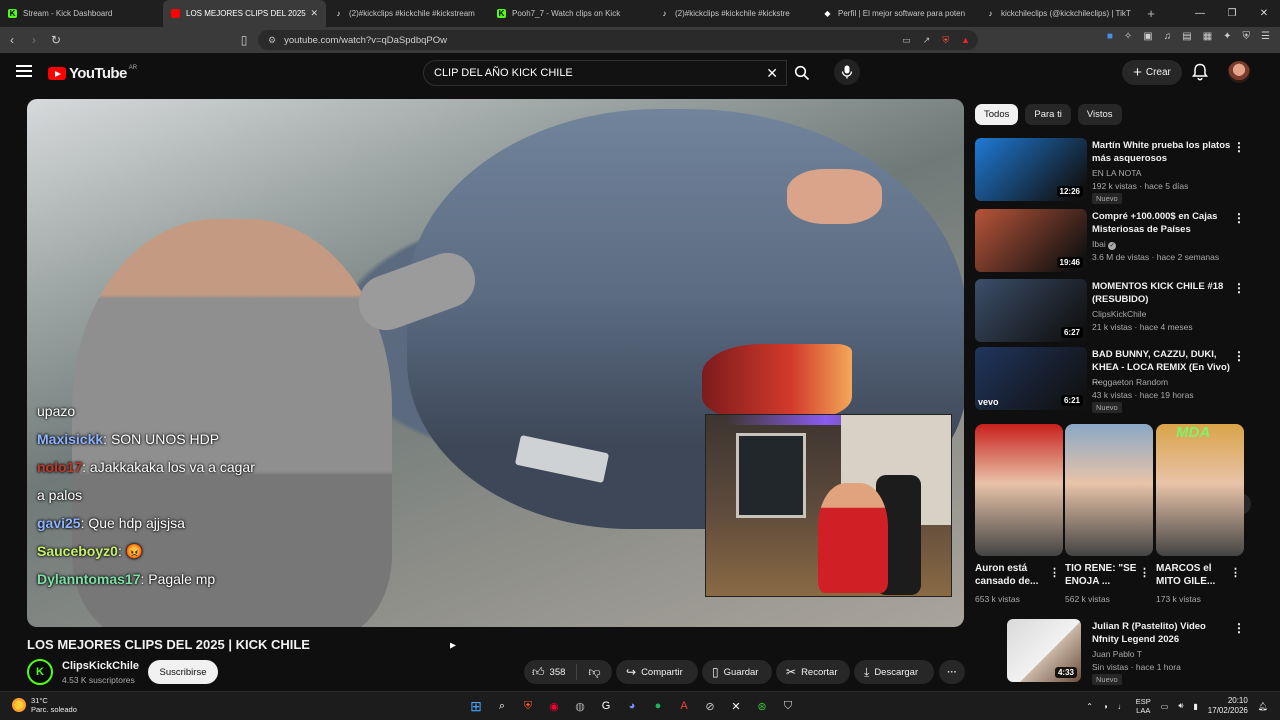  What do you see at coordinates (92, 73) in the screenshot?
I see `youtube-logo: YouTube AR` at bounding box center [92, 73].